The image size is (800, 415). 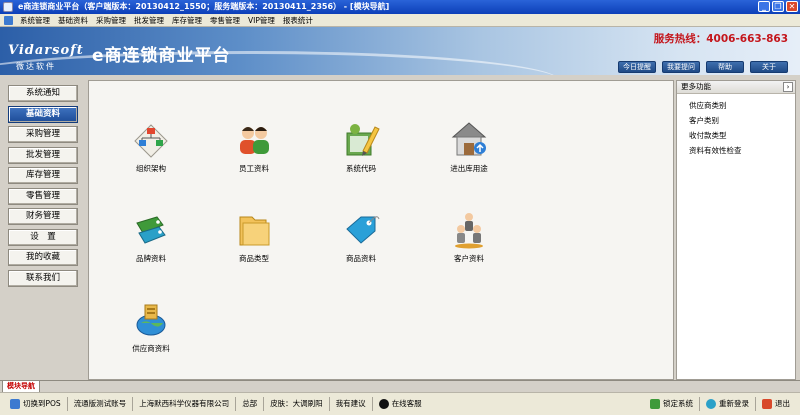 What do you see at coordinates (383, 404) in the screenshot?
I see `qq-icon` at bounding box center [383, 404].